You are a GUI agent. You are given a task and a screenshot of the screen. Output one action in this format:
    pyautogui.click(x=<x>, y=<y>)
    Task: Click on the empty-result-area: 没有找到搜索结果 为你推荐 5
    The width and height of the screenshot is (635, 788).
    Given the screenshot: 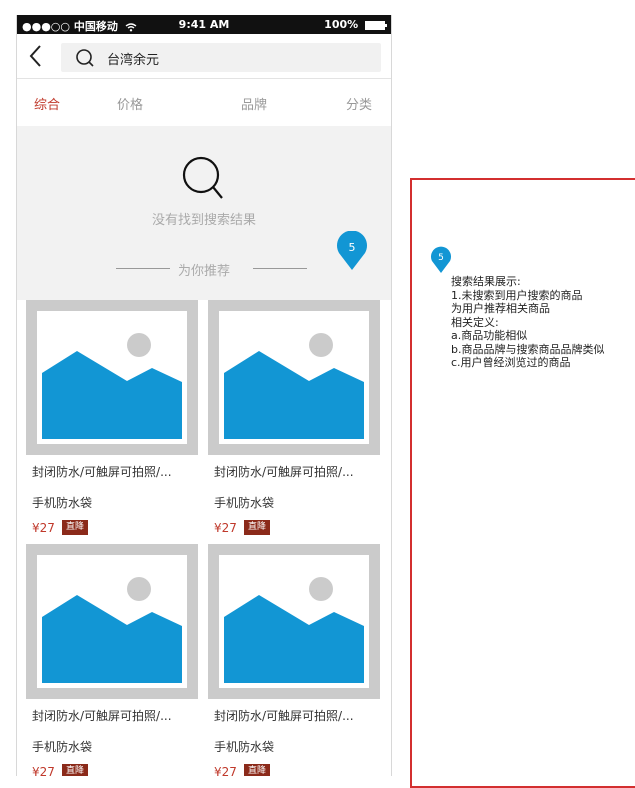 What is the action you would take?
    pyautogui.click(x=204, y=213)
    